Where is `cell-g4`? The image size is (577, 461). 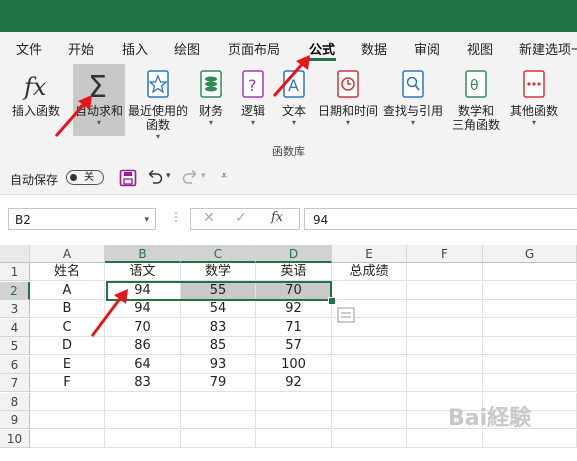 cell-g4 is located at coordinates (530, 328).